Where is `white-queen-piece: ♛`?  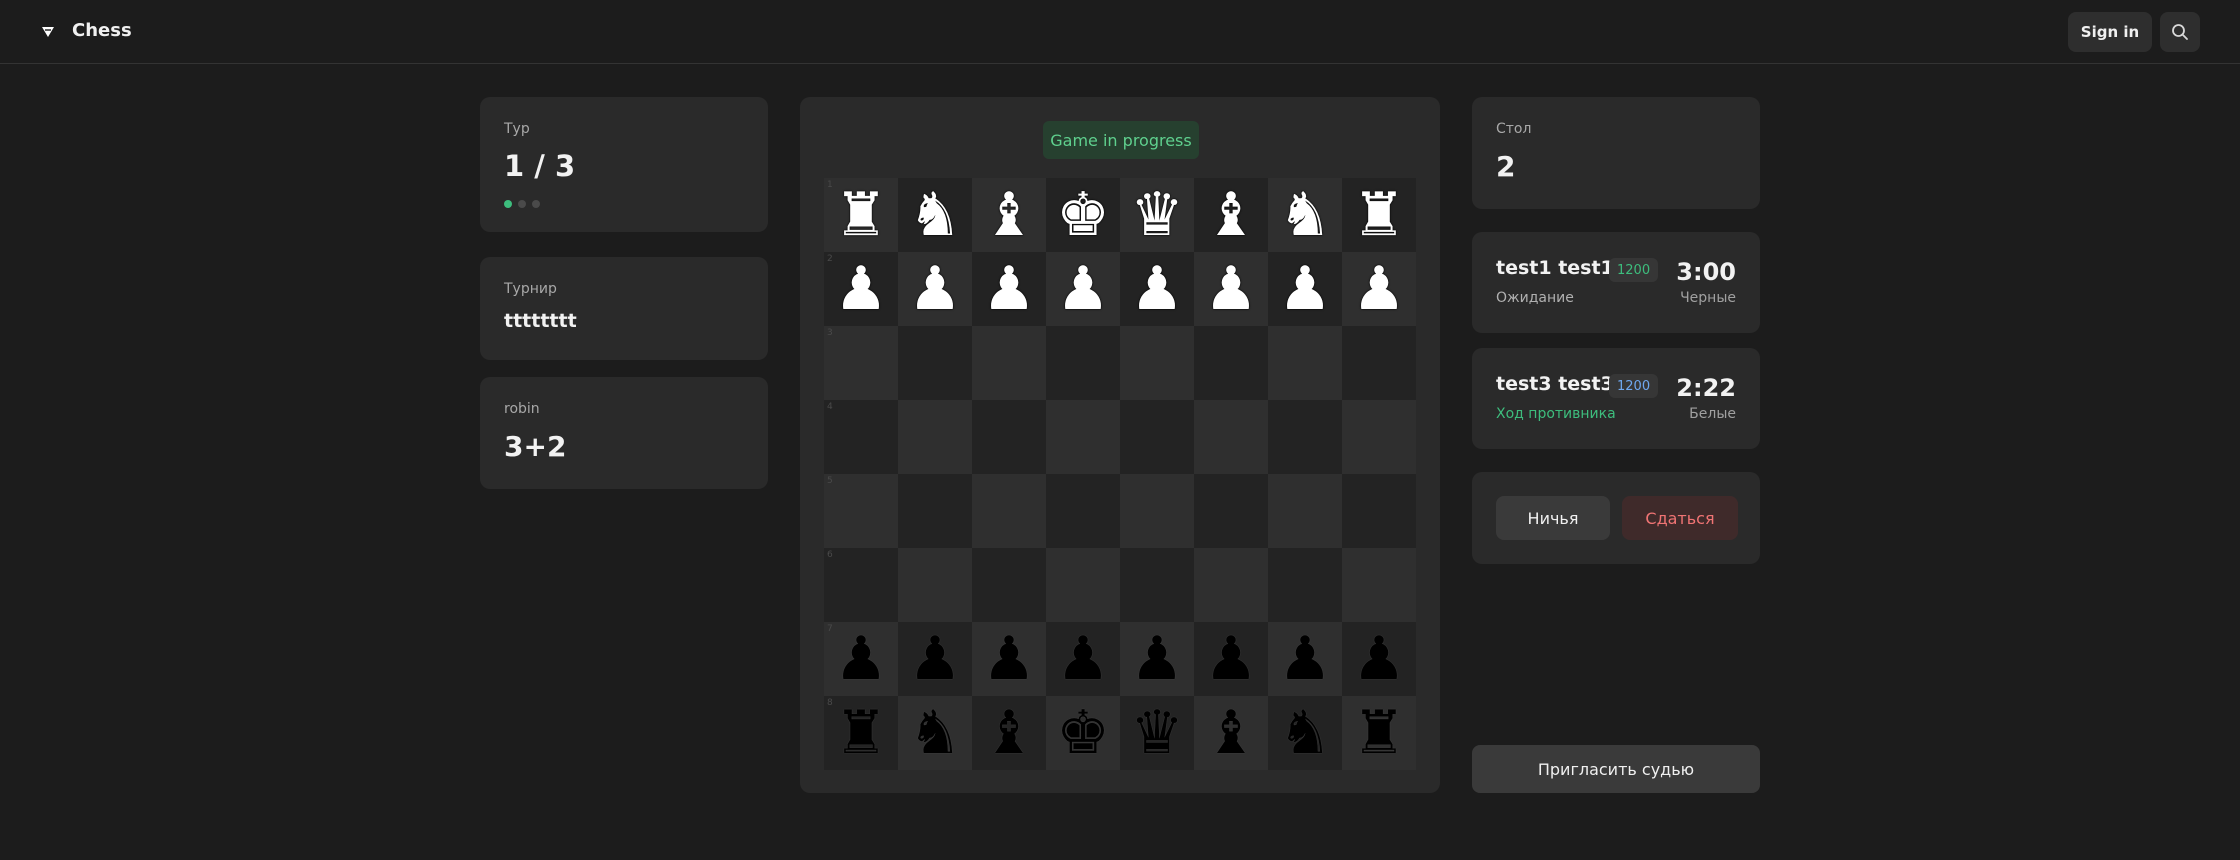
white-queen-piece: ♛ is located at coordinates (1157, 215).